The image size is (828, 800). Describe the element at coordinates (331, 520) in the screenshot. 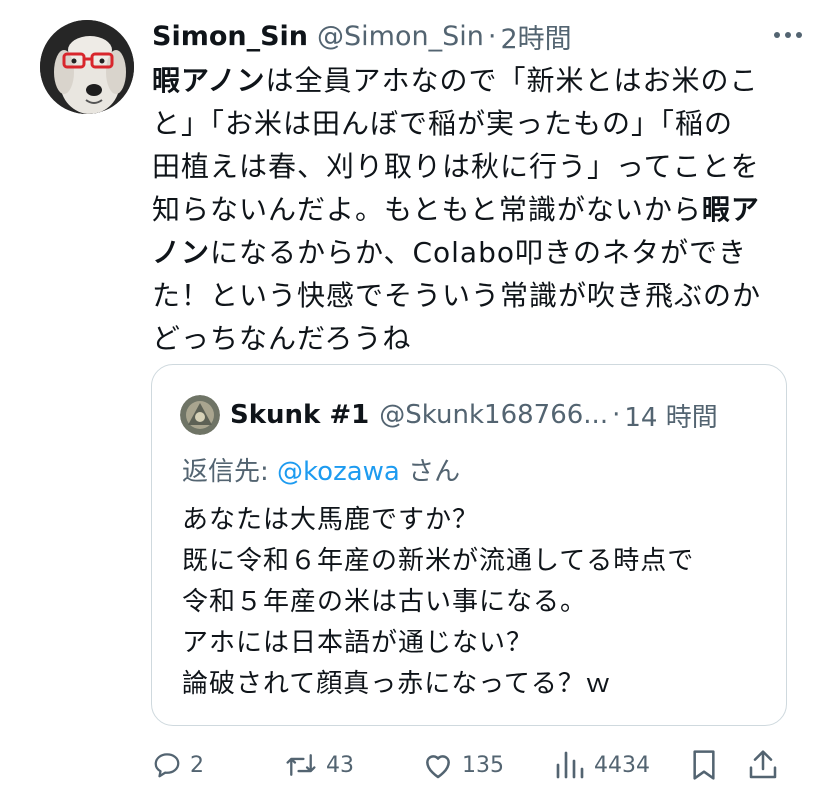

I see `quoted-line: あなたは大馬鹿ですか？` at that location.